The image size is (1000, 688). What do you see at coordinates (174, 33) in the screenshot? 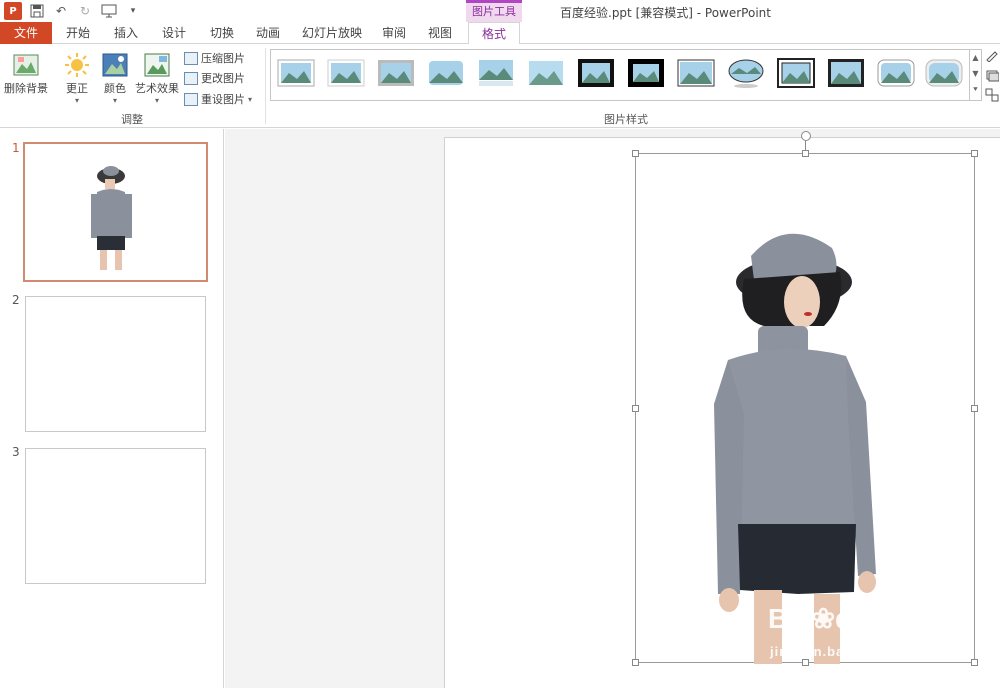
I see `tab-design: 设计` at bounding box center [174, 33].